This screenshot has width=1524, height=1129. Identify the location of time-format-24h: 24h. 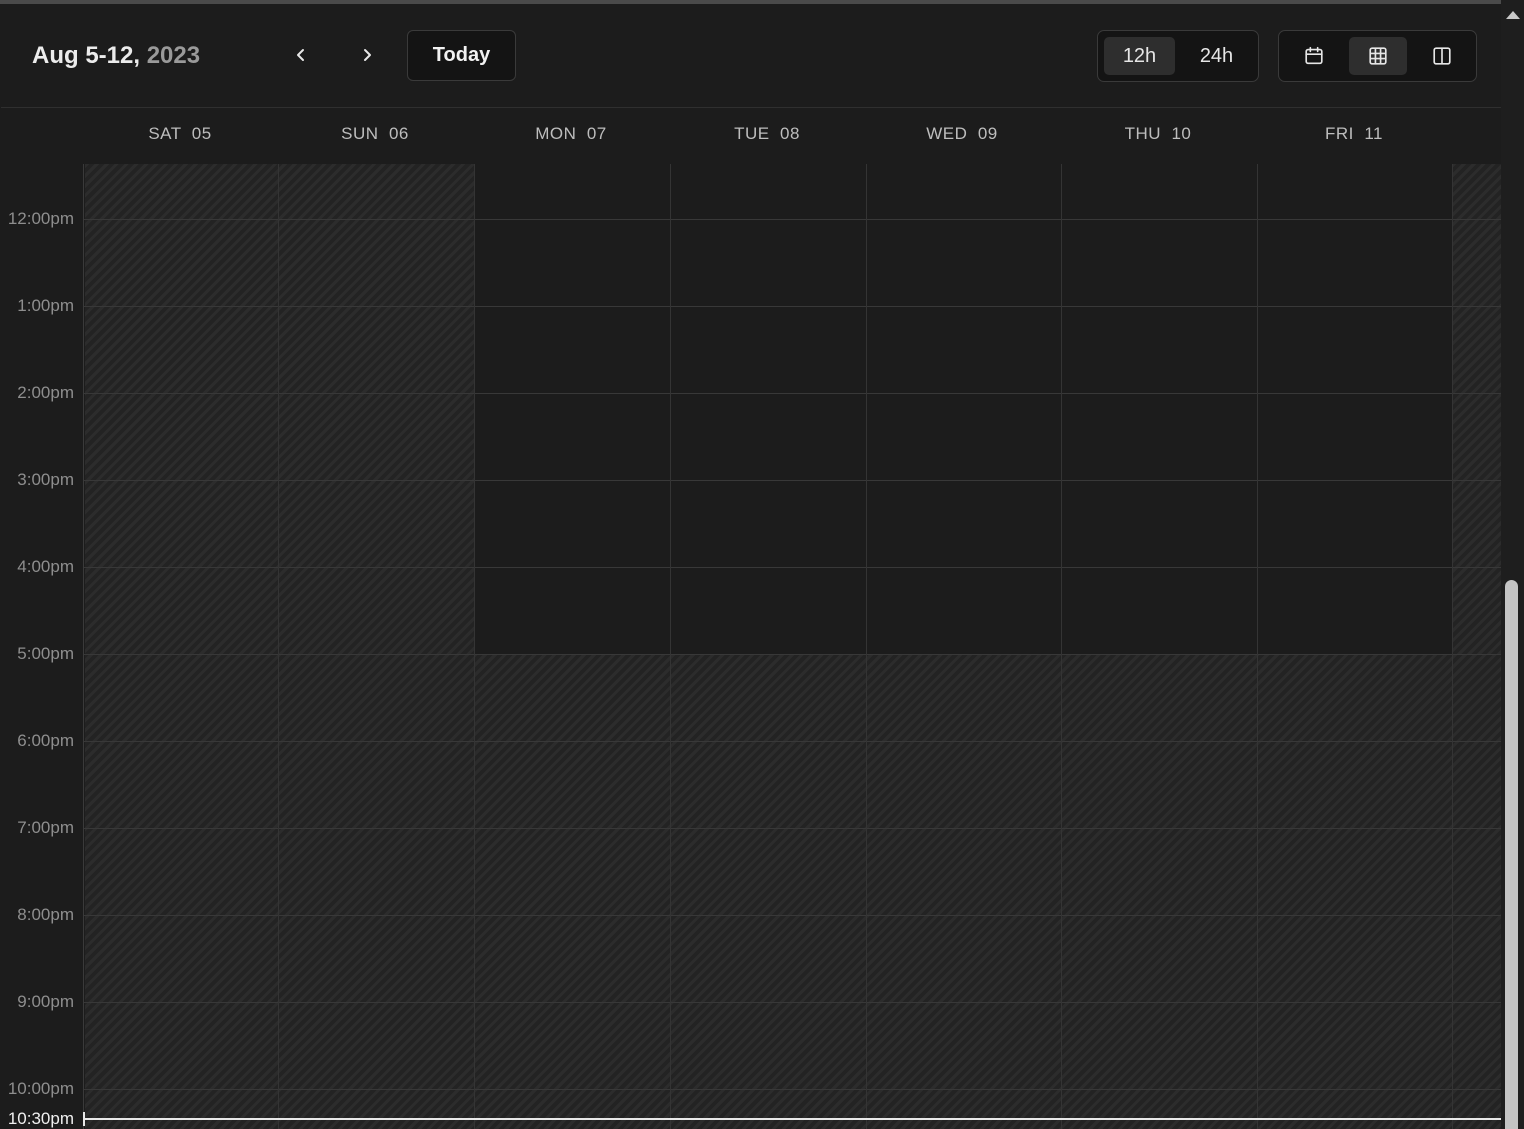
(1216, 56).